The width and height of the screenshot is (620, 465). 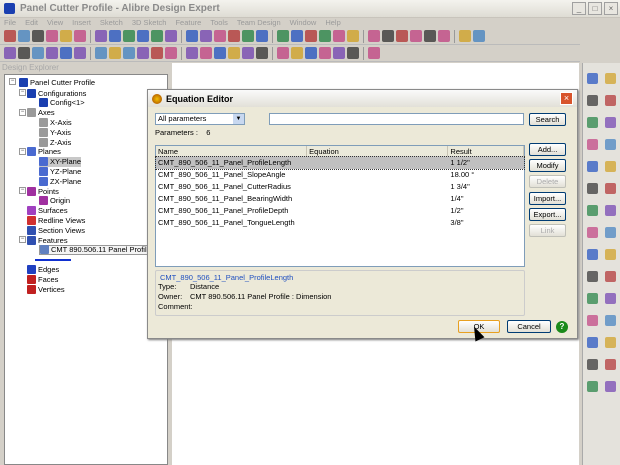 What do you see at coordinates (31, 23) in the screenshot?
I see `menu-edit: Edit` at bounding box center [31, 23].